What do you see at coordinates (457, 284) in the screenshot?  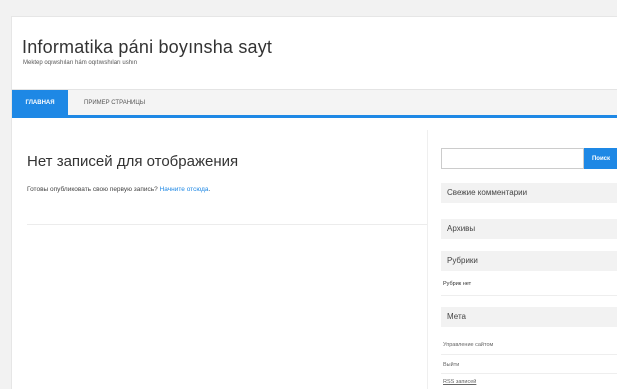 I see `categories-empty-text: Рубрик нет` at bounding box center [457, 284].